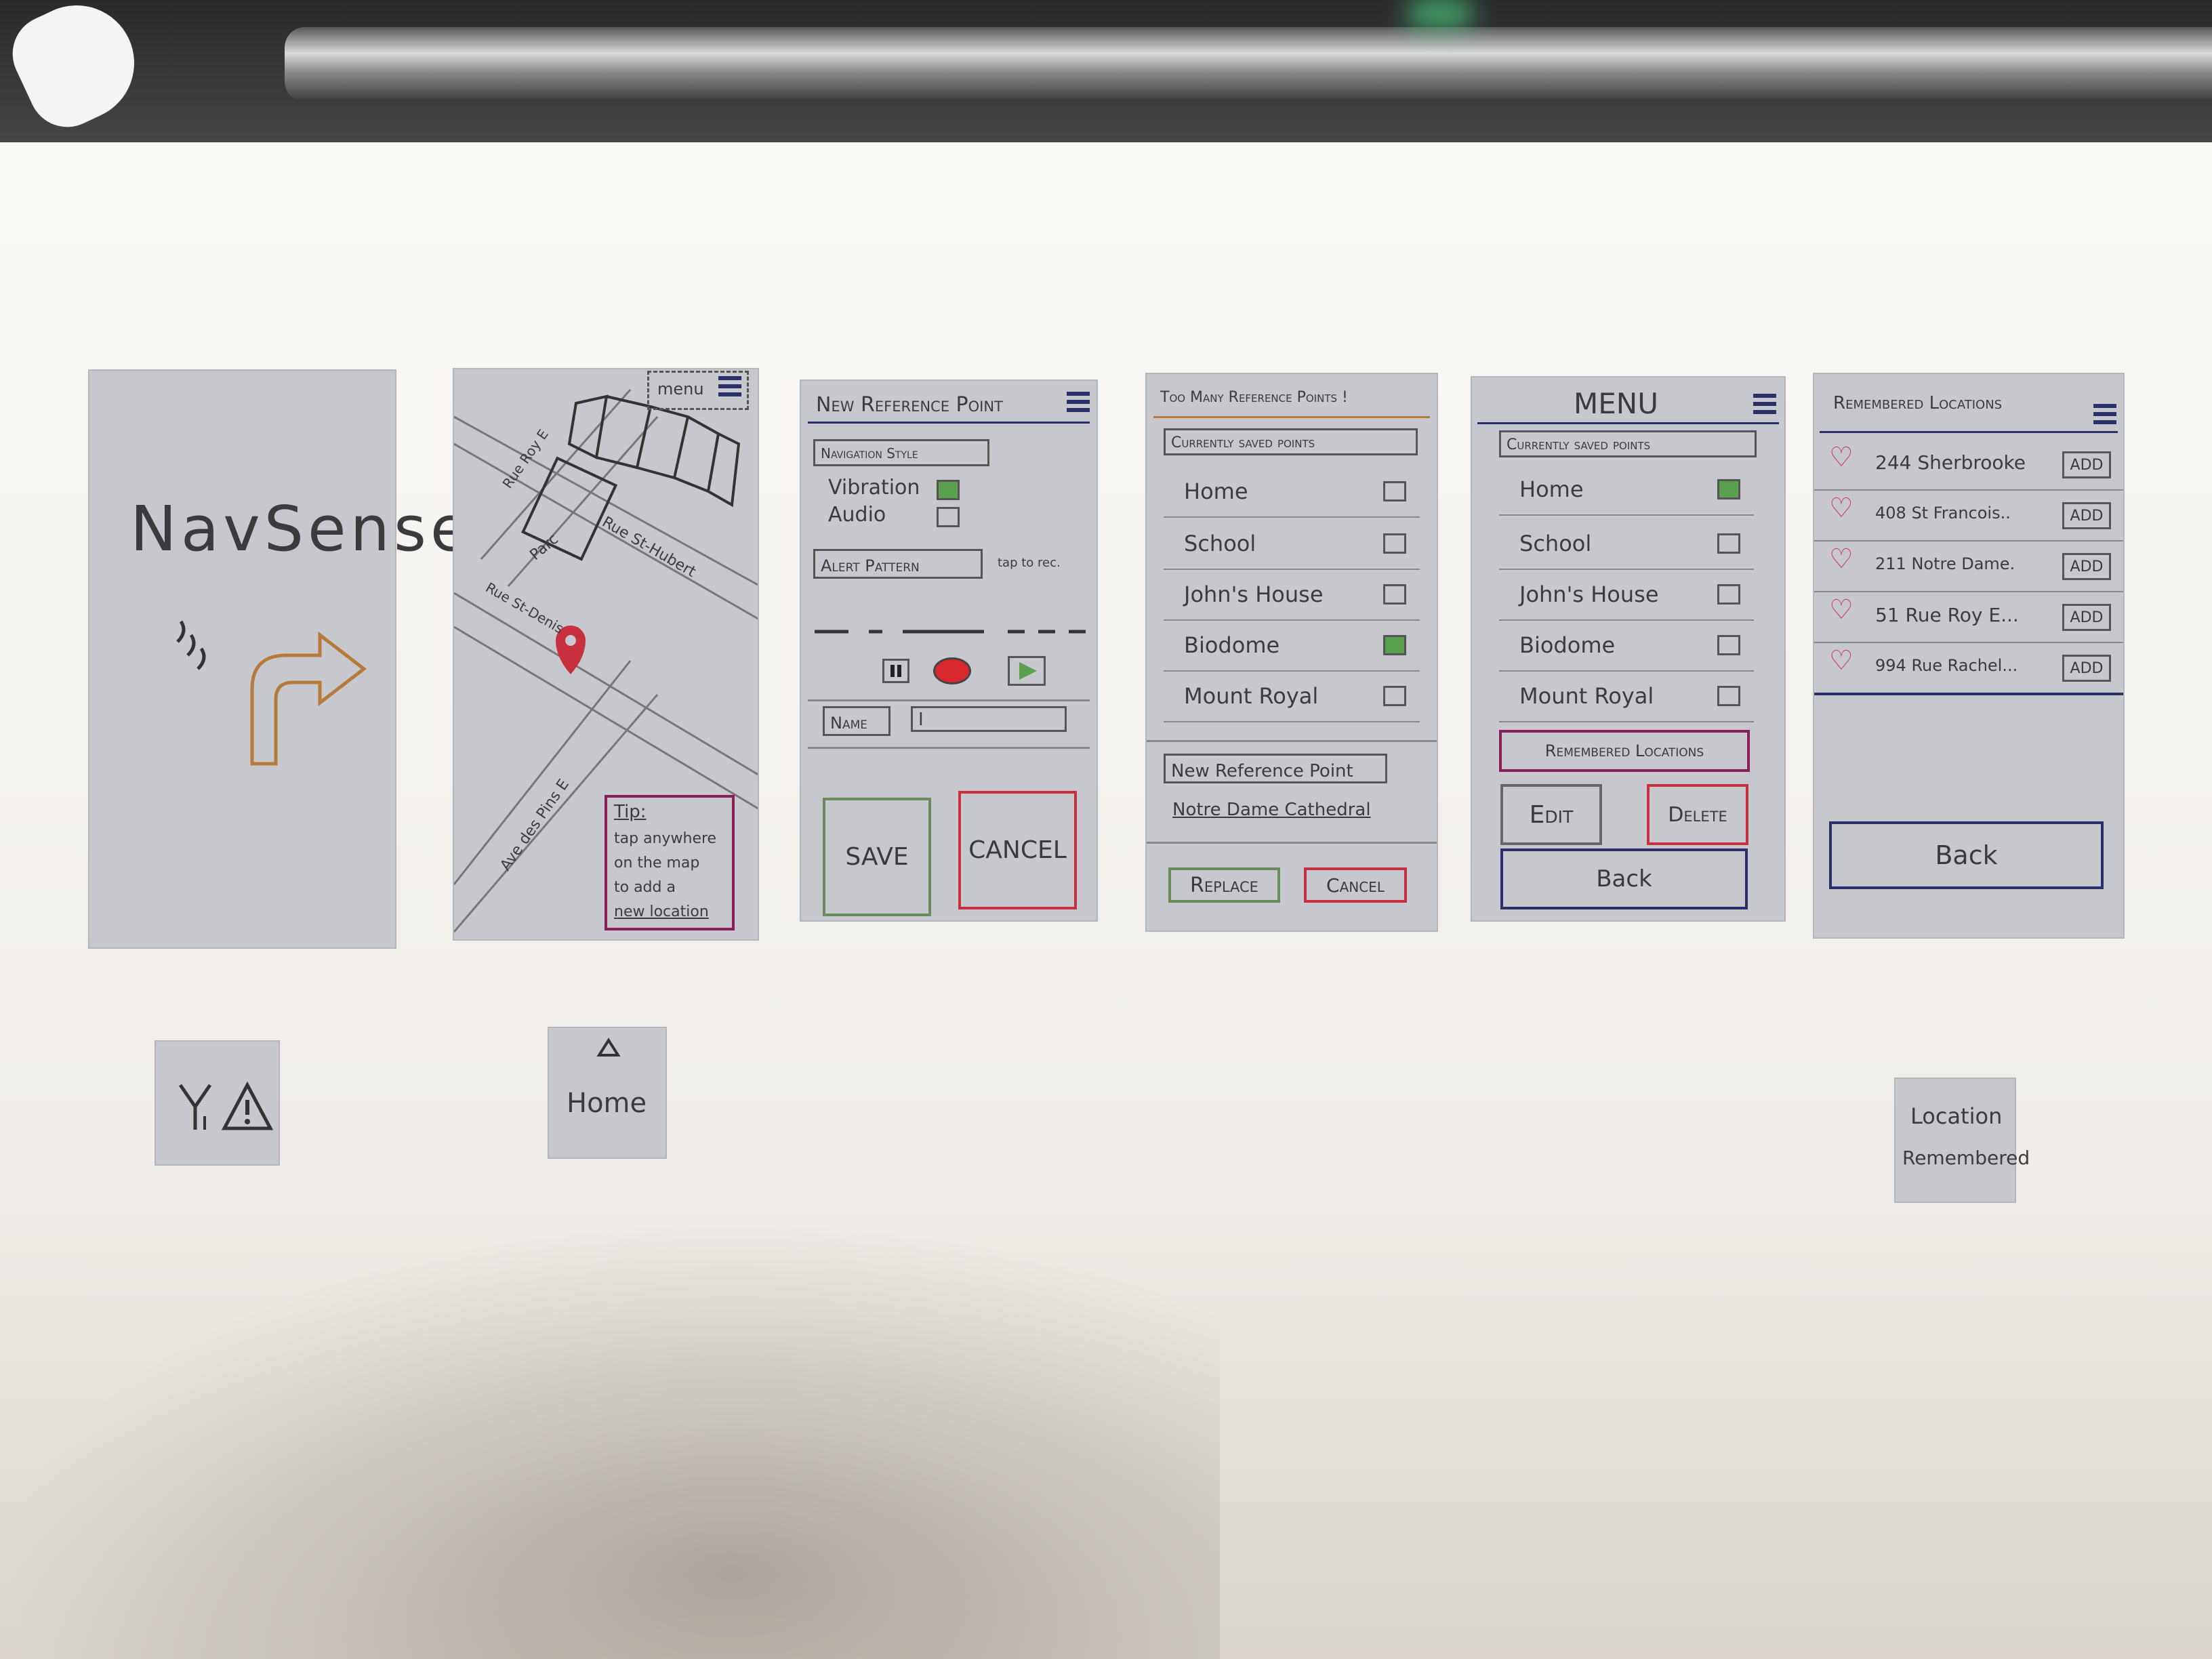 This screenshot has width=2212, height=1659. Describe the element at coordinates (952, 670) in the screenshot. I see `record-button` at that location.